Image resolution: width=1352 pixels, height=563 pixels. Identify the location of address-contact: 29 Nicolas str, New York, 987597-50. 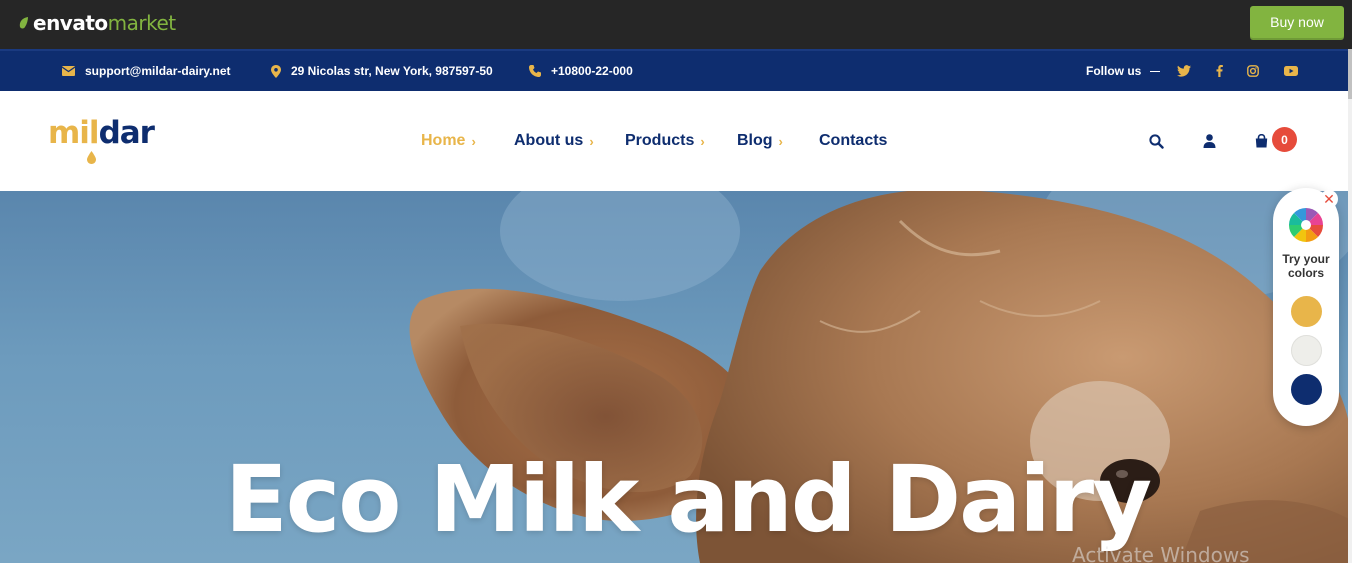
(382, 71).